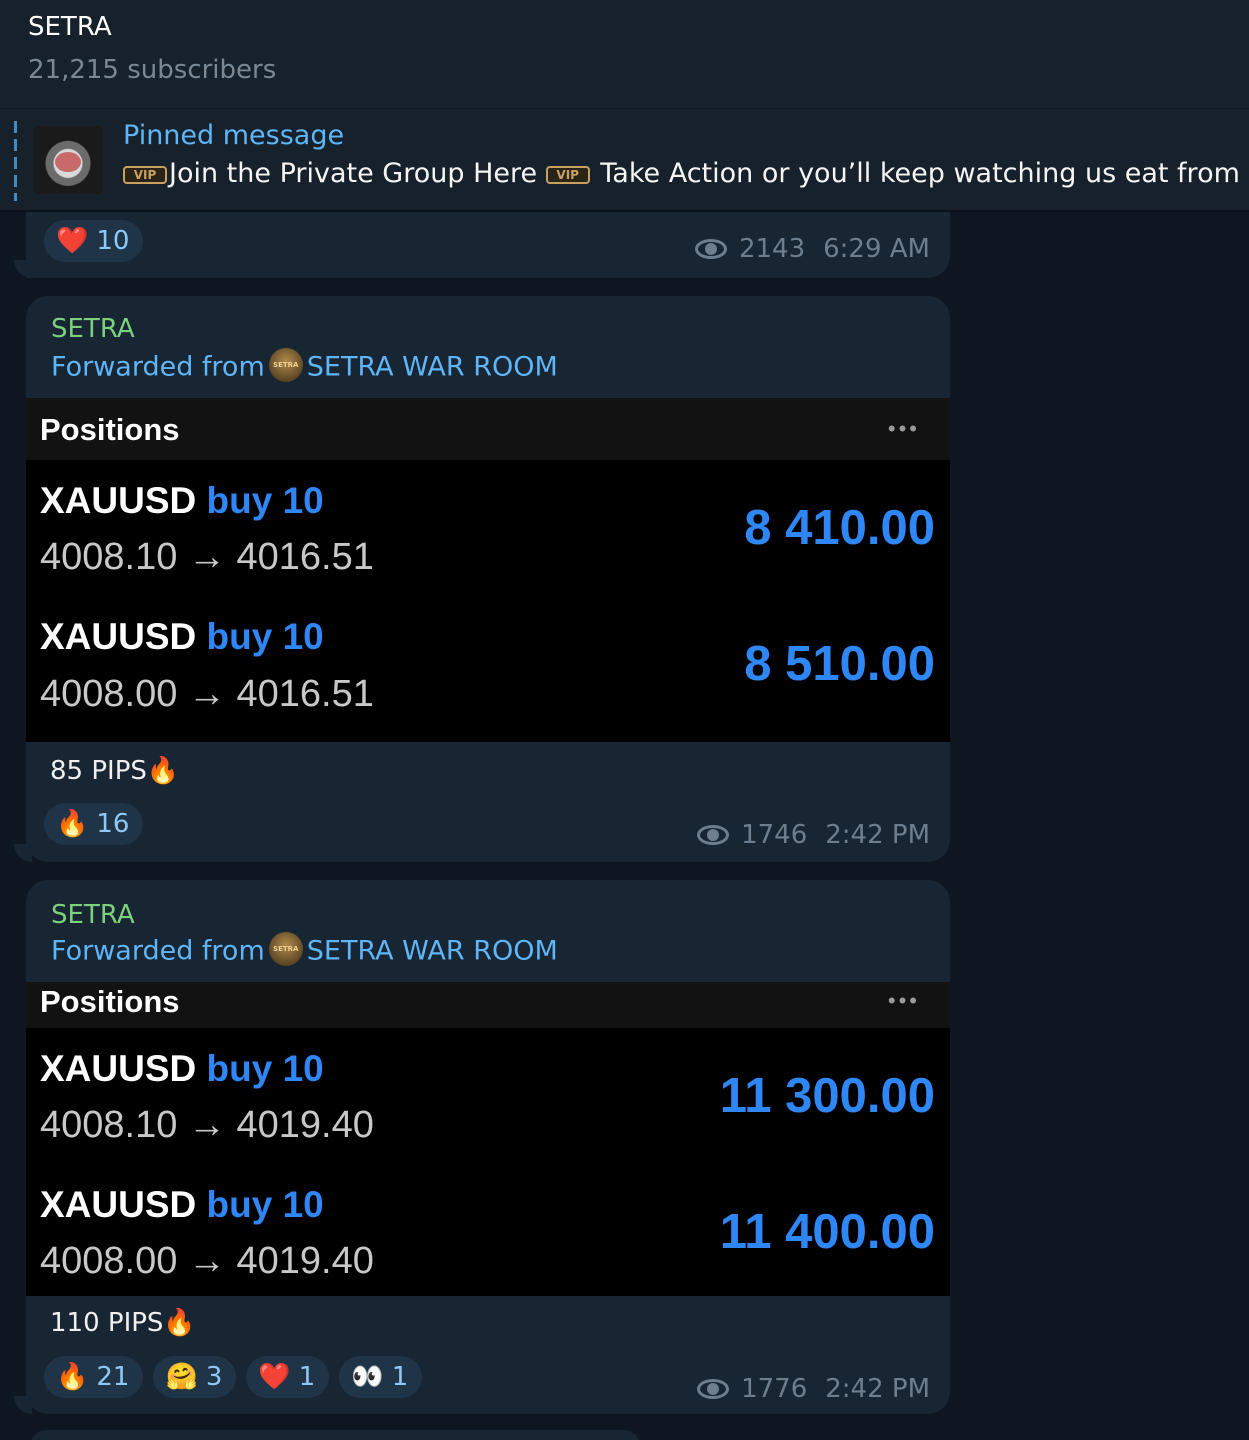  Describe the element at coordinates (839, 664) in the screenshot. I see `position-profit: 8 510.00` at that location.